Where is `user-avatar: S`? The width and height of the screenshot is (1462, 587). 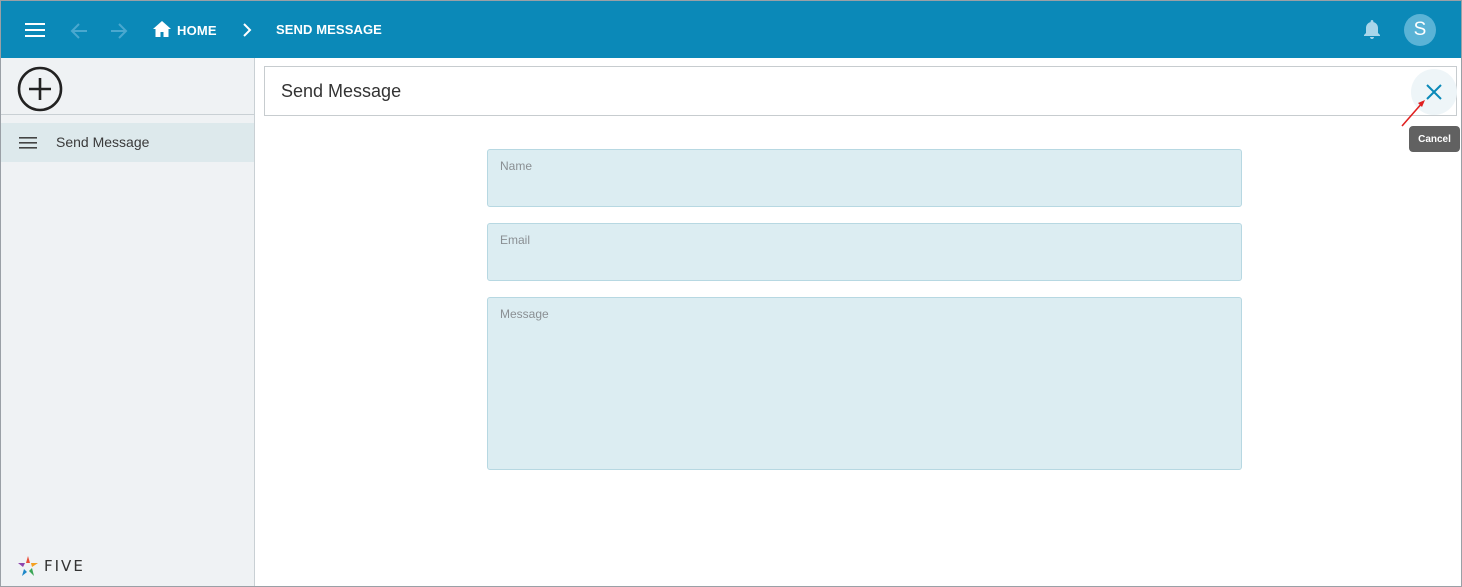 user-avatar: S is located at coordinates (1420, 30).